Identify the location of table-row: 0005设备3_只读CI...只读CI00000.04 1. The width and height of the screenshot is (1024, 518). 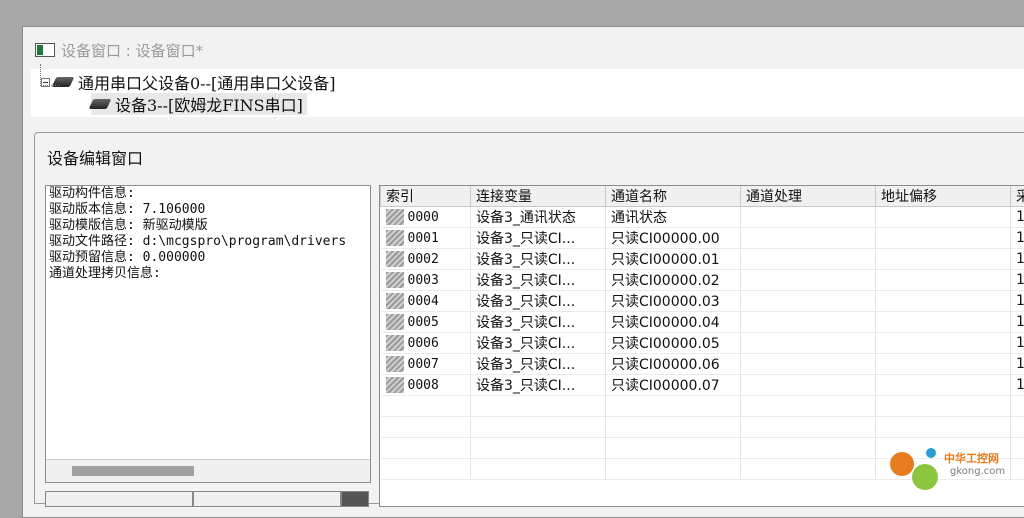
(702, 322).